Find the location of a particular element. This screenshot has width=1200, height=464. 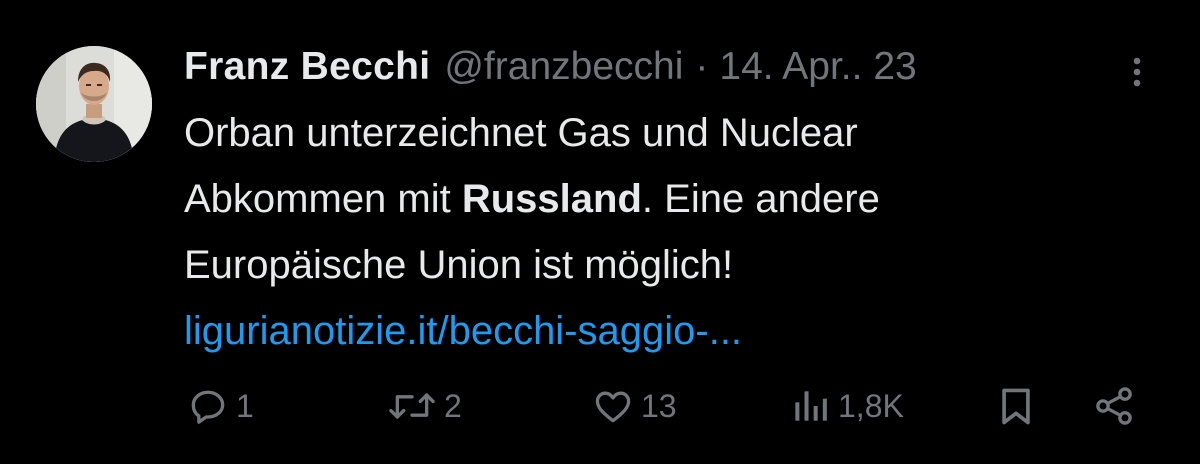

like-button: 13 is located at coordinates (634, 406).